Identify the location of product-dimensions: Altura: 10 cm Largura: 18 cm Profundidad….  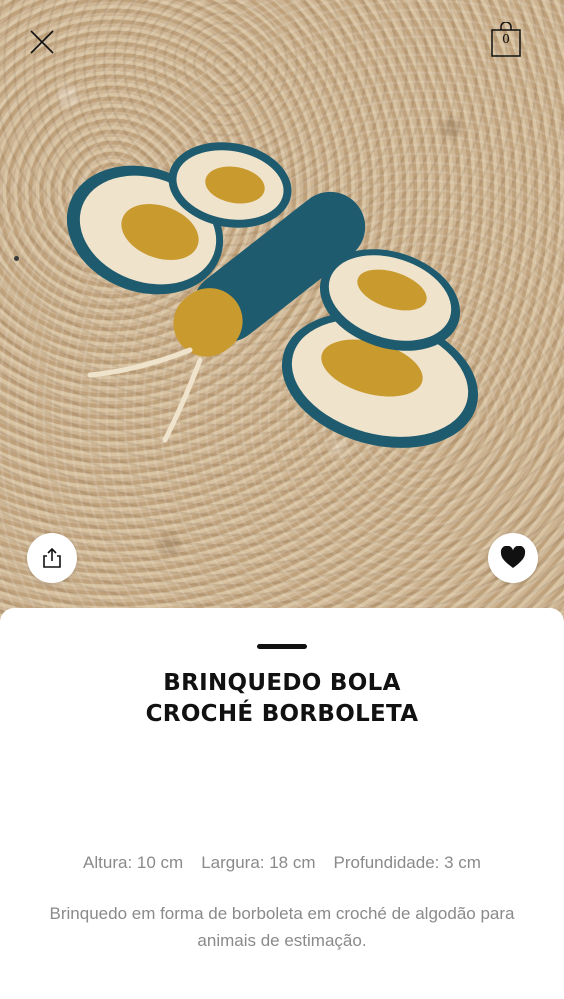
(282, 863).